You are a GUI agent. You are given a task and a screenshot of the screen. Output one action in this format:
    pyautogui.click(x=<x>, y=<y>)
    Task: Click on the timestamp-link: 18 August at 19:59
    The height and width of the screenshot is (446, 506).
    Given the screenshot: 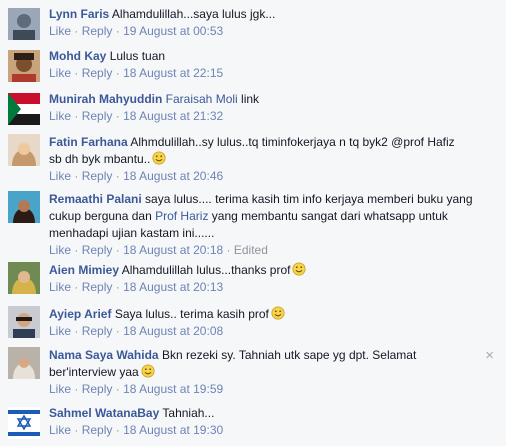 What is the action you would take?
    pyautogui.click(x=173, y=389)
    